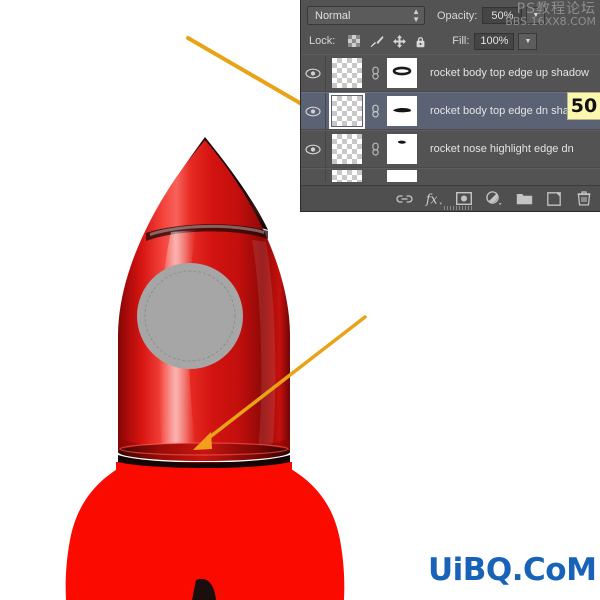 The image size is (600, 600). I want to click on lock-position-move-icon, so click(400, 41).